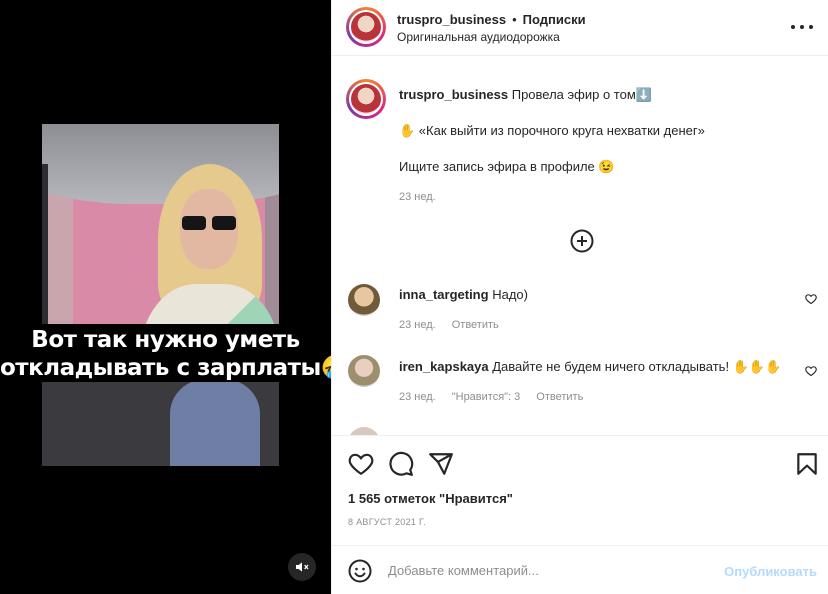 This screenshot has height=594, width=828. I want to click on mute-button, so click(302, 567).